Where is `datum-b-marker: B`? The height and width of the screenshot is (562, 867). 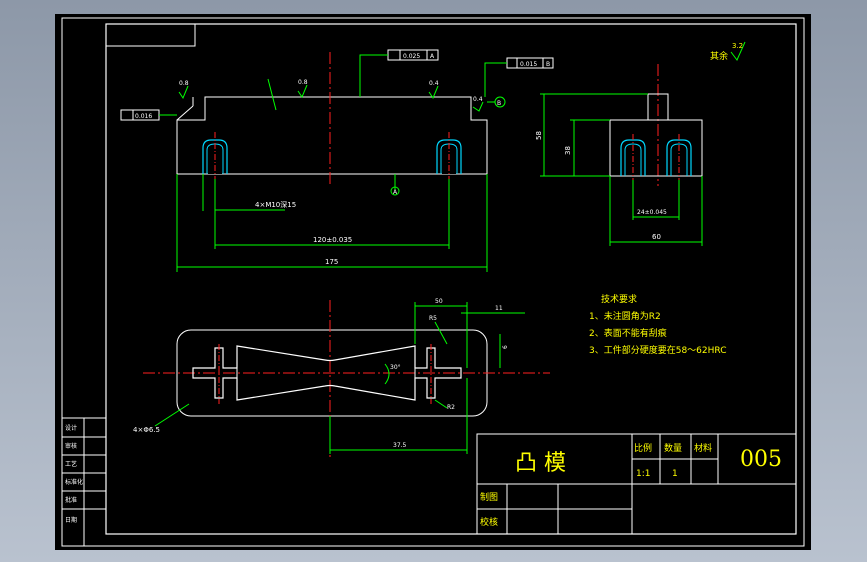
datum-b-marker: B is located at coordinates (496, 102).